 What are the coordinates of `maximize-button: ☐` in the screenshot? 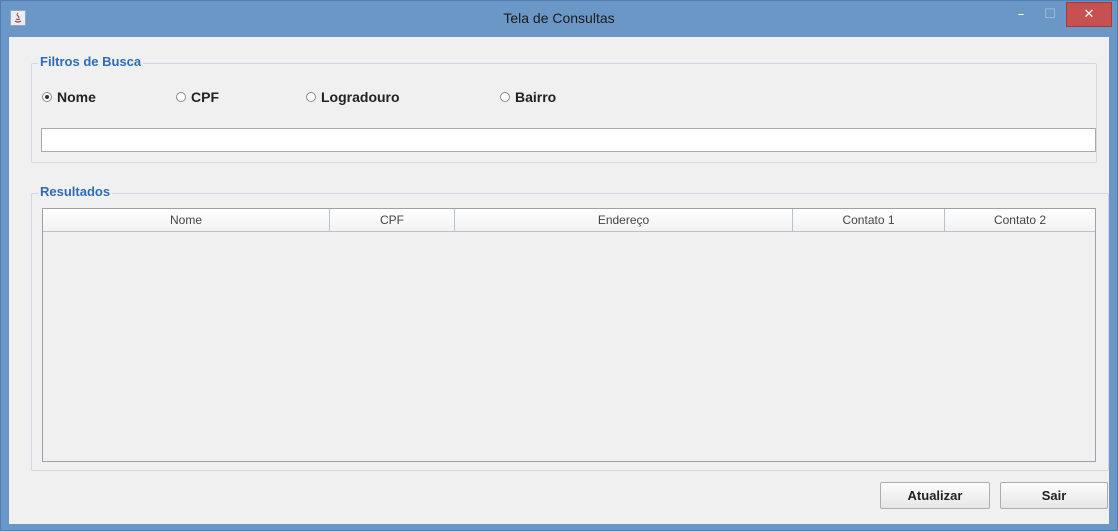 It's located at (1050, 14).